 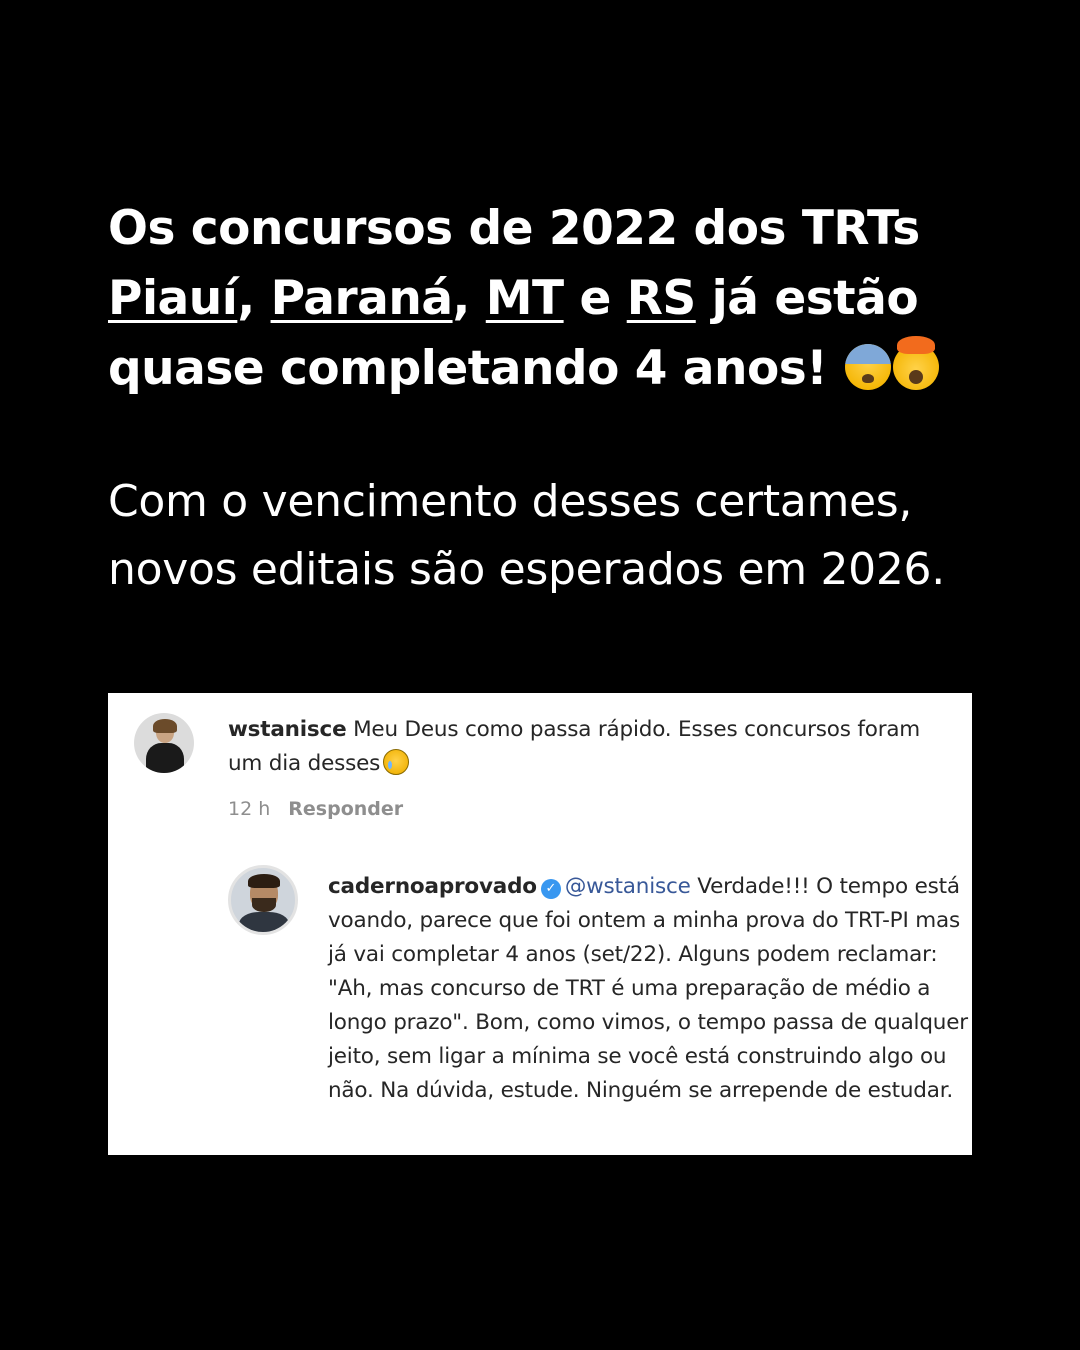 What do you see at coordinates (510, 501) in the screenshot?
I see `subtext-line-1: Com o vencimento desses certames,` at bounding box center [510, 501].